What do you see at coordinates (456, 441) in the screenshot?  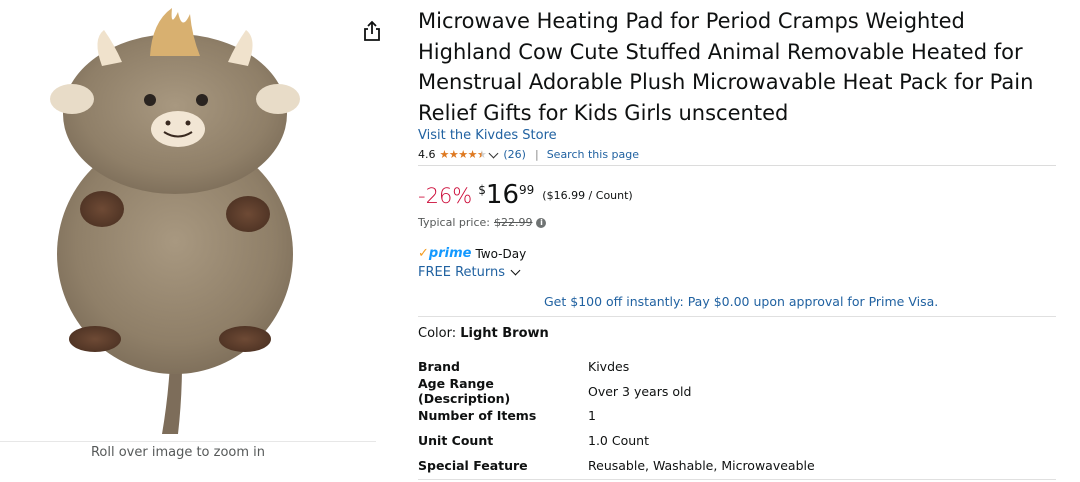 I see `spec-key: Unit Count` at bounding box center [456, 441].